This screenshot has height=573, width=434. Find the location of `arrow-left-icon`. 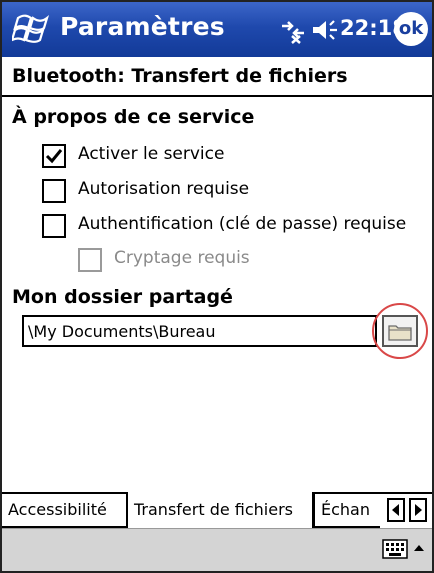

arrow-left-icon is located at coordinates (395, 510).